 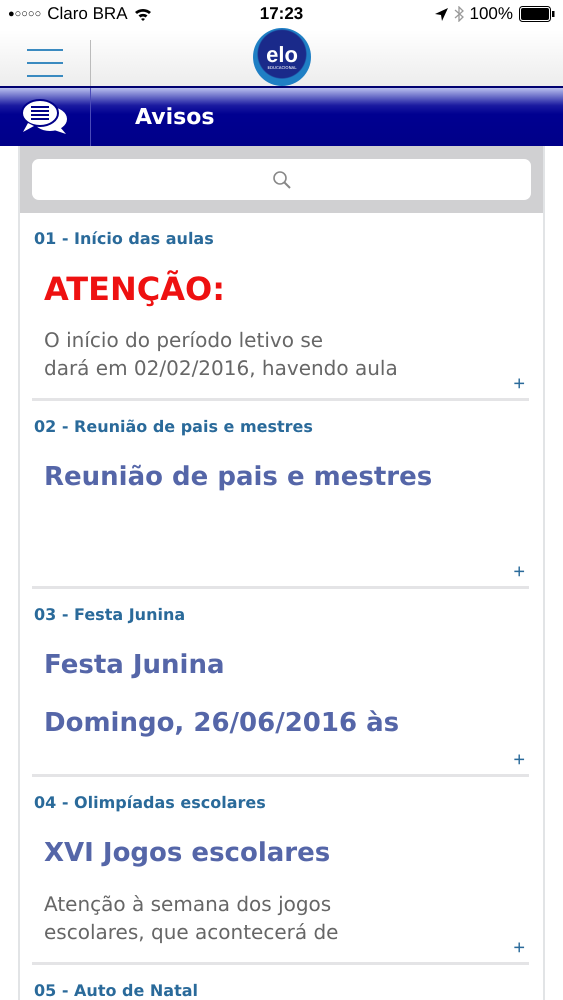 What do you see at coordinates (281, 426) in the screenshot?
I see `notice-title: 02 - Reunião de pais e mestres` at bounding box center [281, 426].